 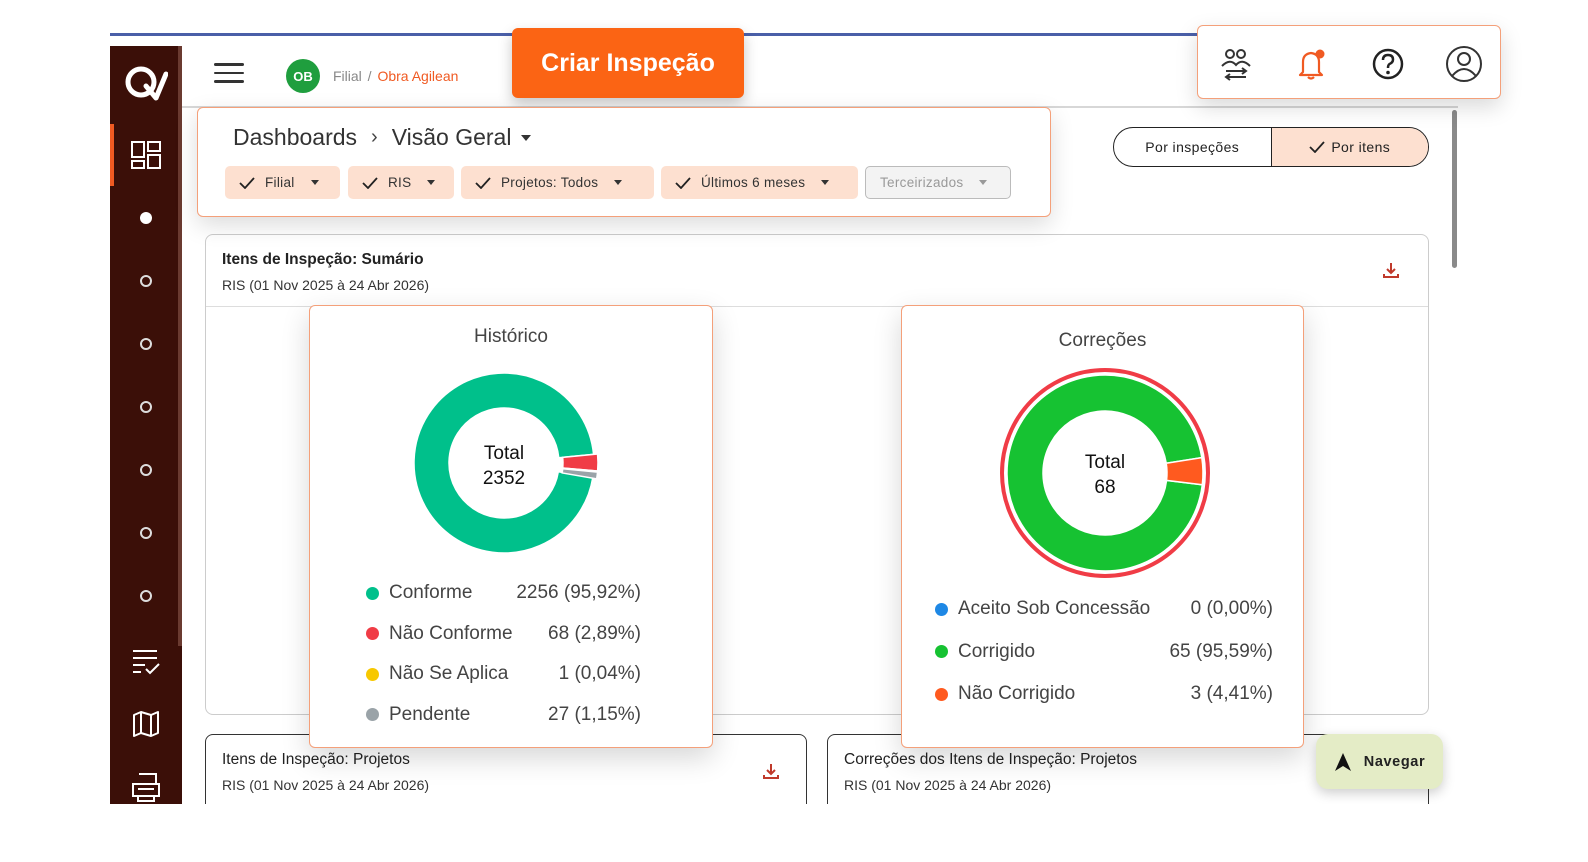 I want to click on breadcrumb: Dashboards › Visão Geral, so click(x=382, y=137).